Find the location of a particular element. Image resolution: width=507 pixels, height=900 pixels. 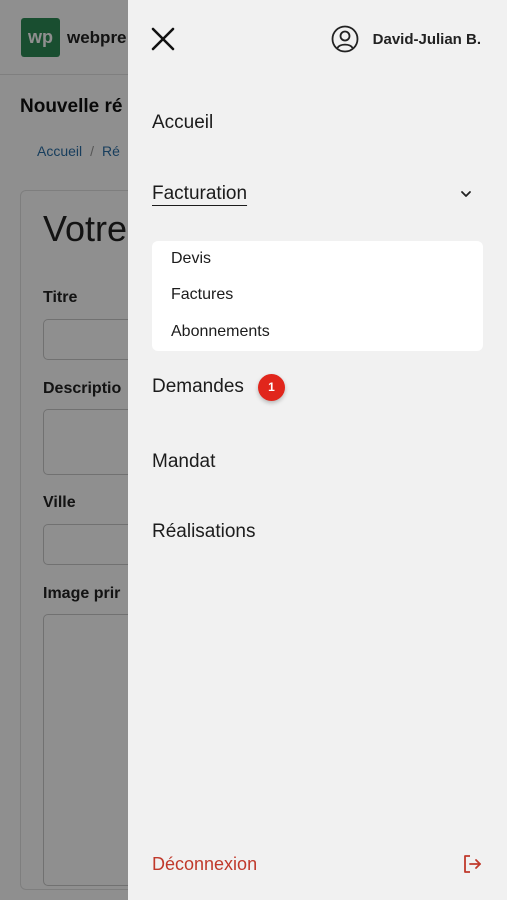

close-icon is located at coordinates (163, 39).